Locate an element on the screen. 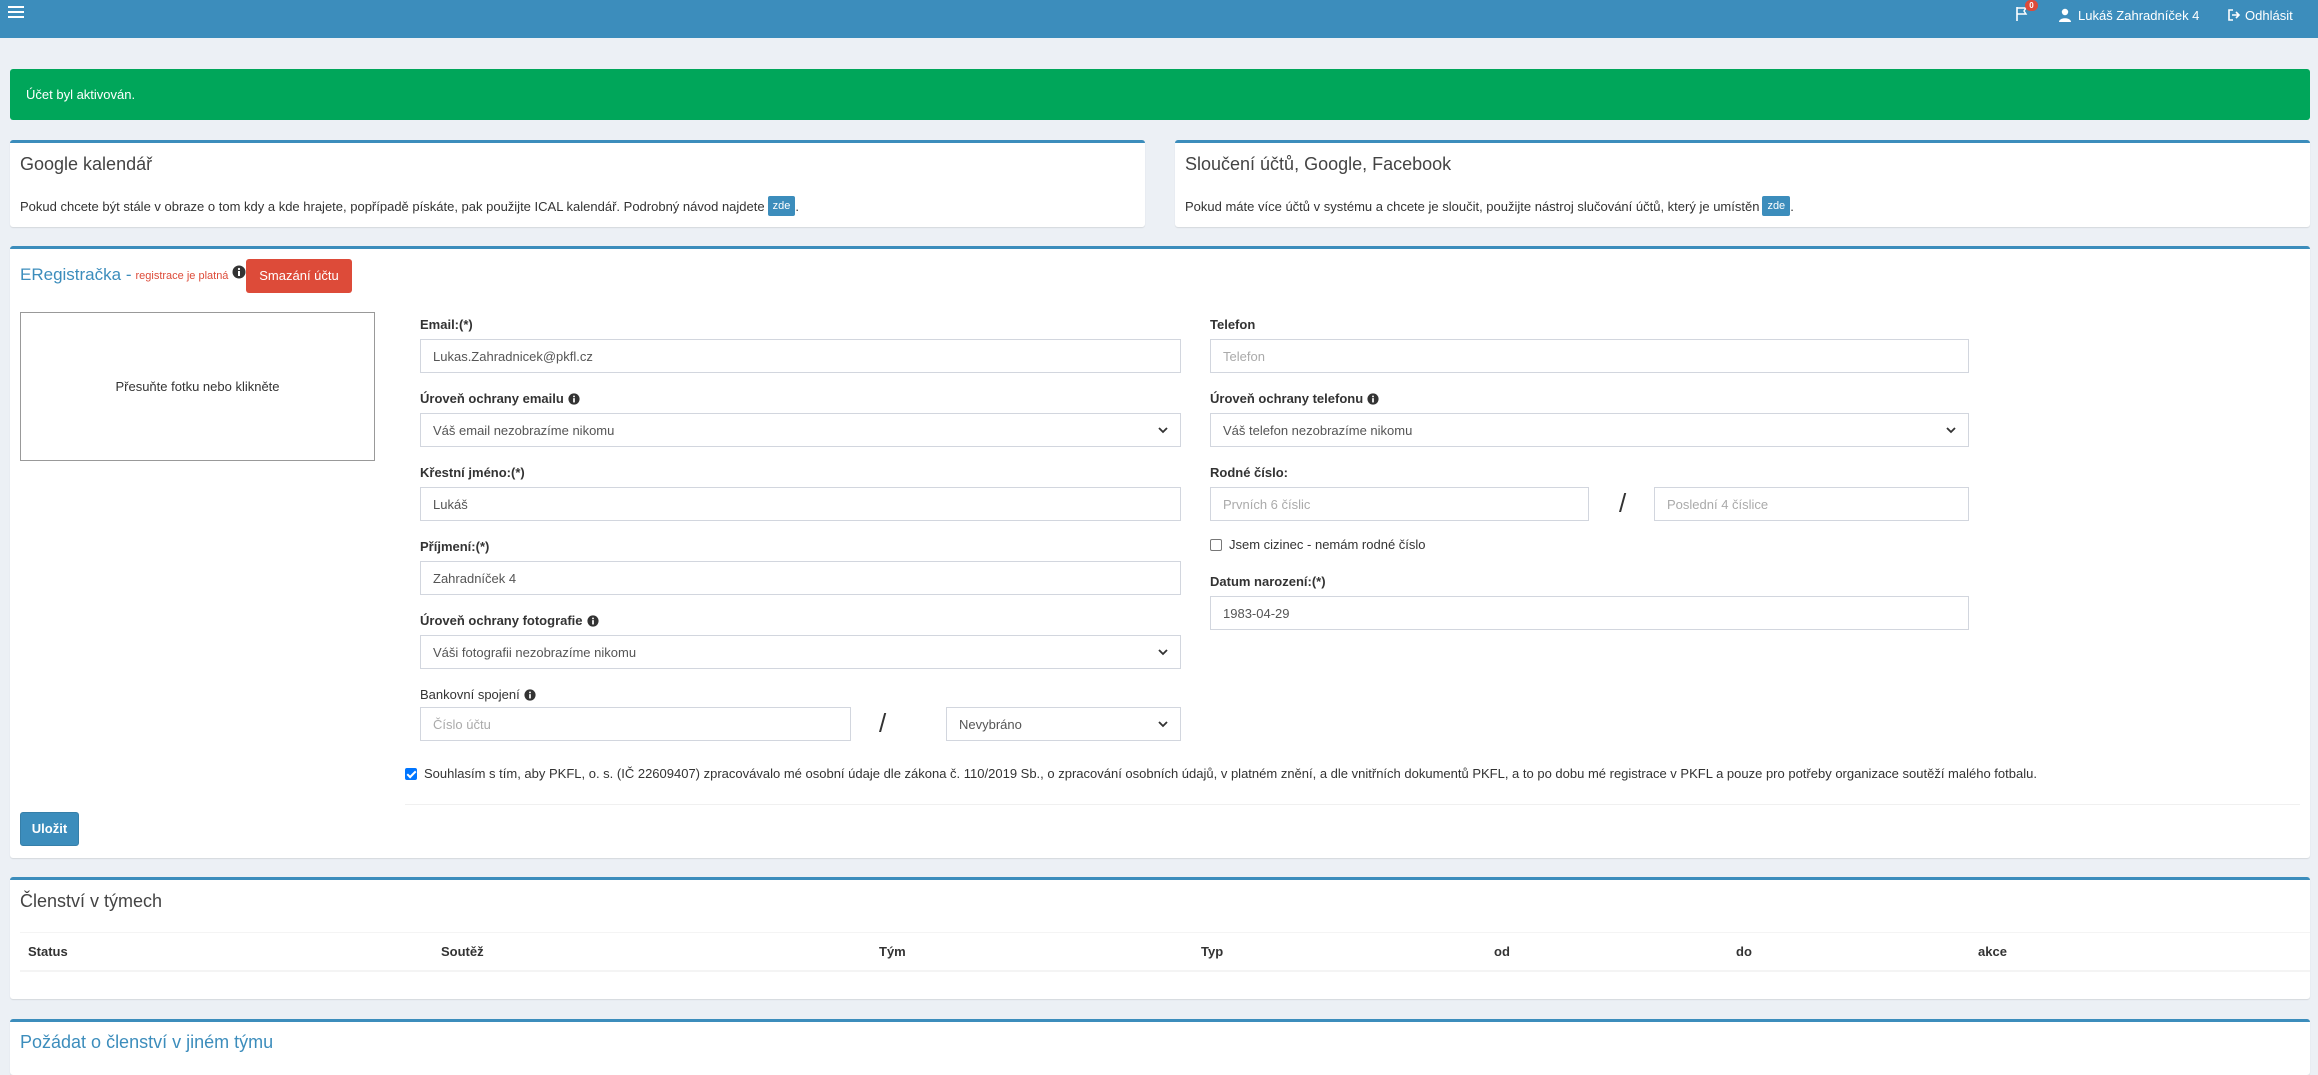 This screenshot has width=2318, height=1075. foreigner-label: Jsem cizinec - nemám rodné číslo is located at coordinates (1327, 544).